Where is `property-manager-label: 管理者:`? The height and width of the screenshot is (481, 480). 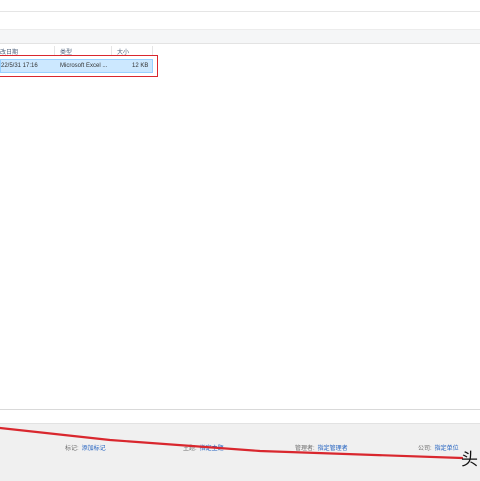 property-manager-label: 管理者: is located at coordinates (305, 449).